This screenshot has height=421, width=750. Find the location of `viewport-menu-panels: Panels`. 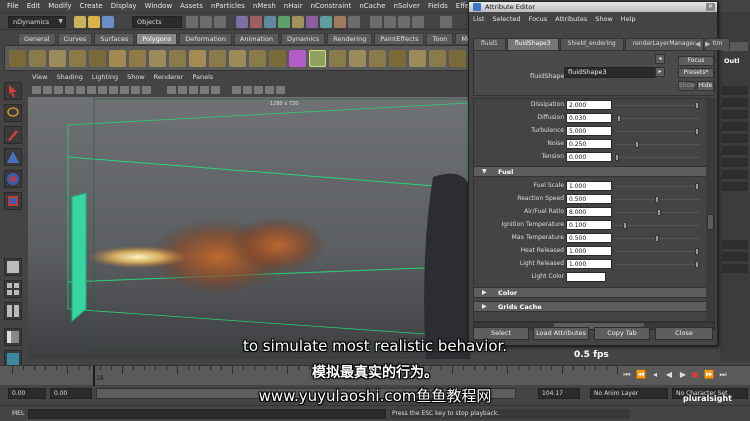

viewport-menu-panels: Panels is located at coordinates (202, 78).